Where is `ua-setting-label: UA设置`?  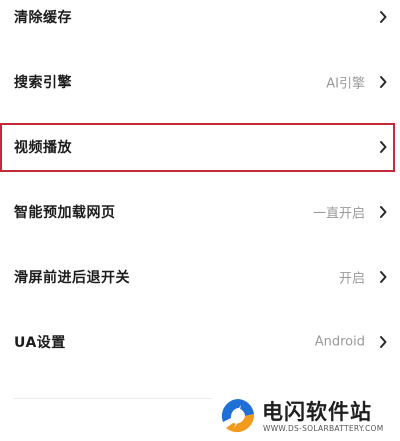
ua-setting-label: UA设置 is located at coordinates (40, 343).